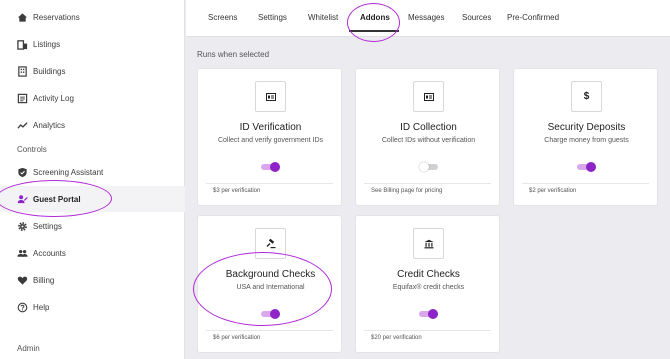 The width and height of the screenshot is (670, 359). I want to click on card-description: Collect and verify government IDs, so click(270, 140).